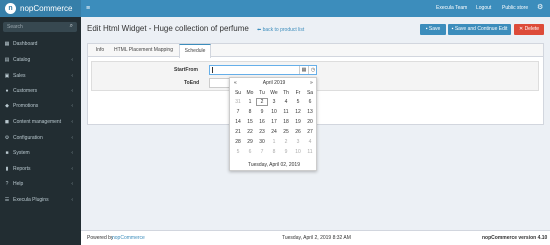  I want to click on sidebar-item-execula-plugins: ☰ Execula Plugins ‹, so click(40, 200).